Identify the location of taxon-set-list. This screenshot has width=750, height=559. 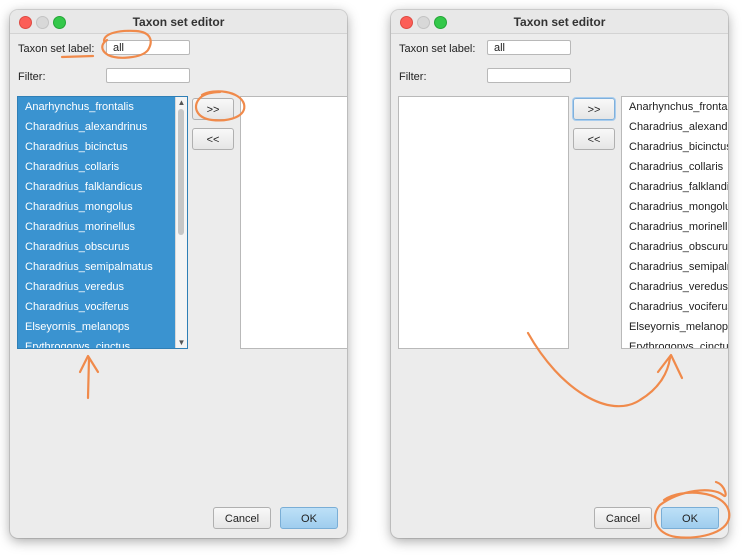
(293, 222).